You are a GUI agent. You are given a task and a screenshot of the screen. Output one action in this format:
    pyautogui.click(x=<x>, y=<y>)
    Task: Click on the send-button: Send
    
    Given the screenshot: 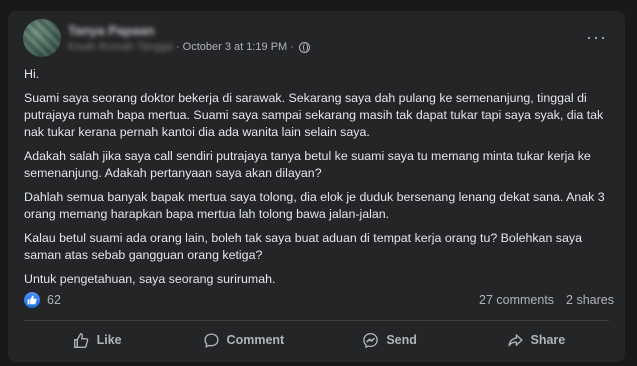 What is the action you would take?
    pyautogui.click(x=390, y=340)
    